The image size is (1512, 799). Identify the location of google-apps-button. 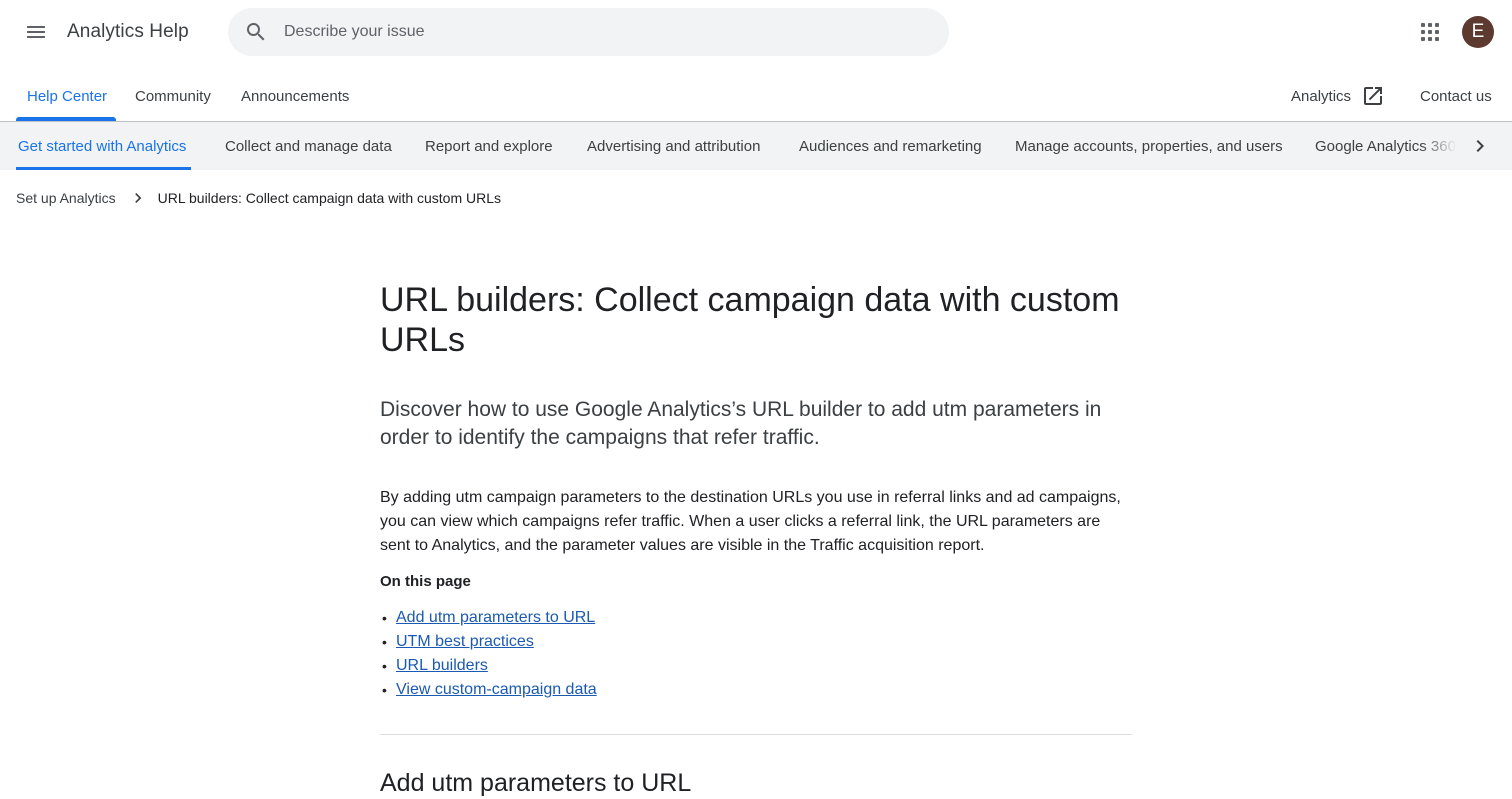
(1430, 32).